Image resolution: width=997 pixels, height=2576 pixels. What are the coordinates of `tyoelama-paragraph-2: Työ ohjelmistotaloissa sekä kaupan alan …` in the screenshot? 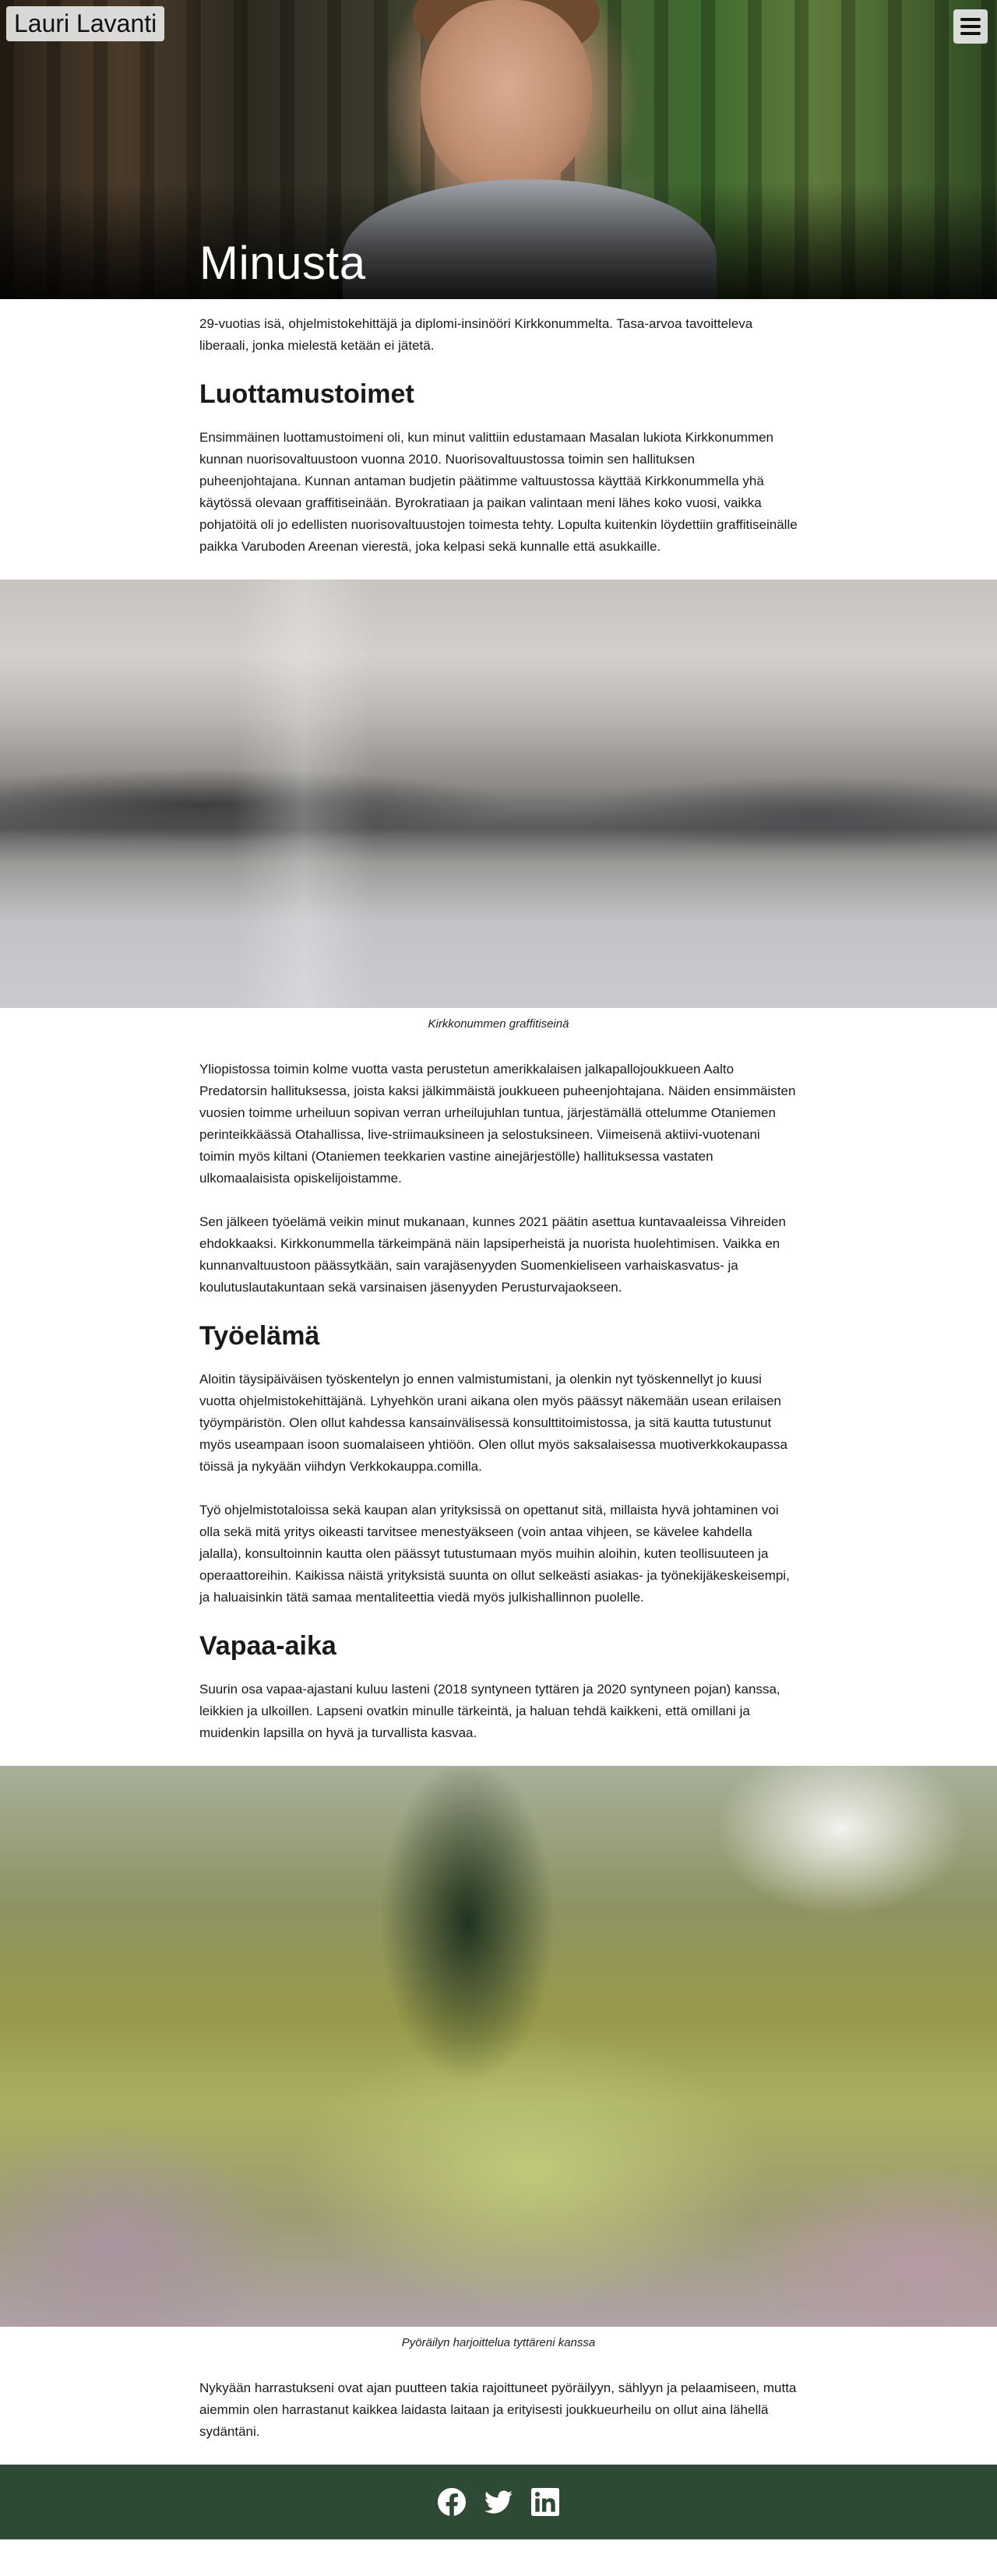 It's located at (494, 1554).